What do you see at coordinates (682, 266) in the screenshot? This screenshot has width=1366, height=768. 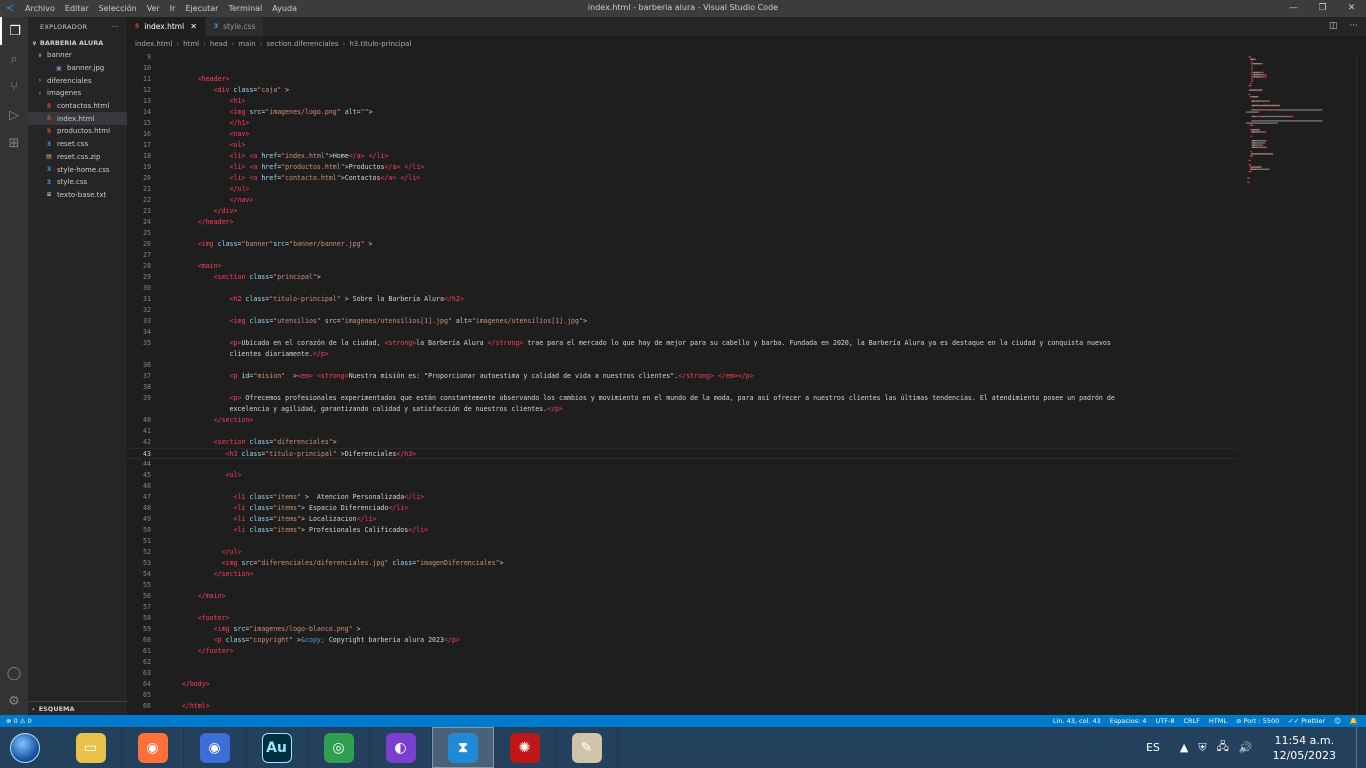 I see `code-line: 28 <main>` at bounding box center [682, 266].